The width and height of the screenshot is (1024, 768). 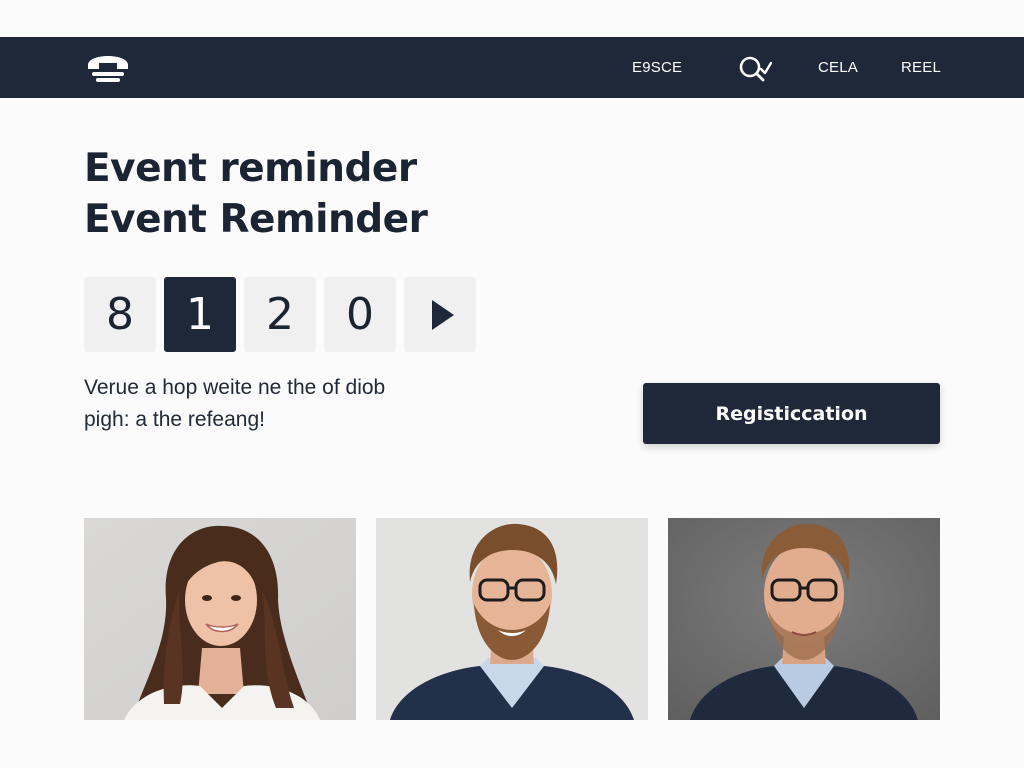 What do you see at coordinates (200, 314) in the screenshot?
I see `countdown-digit-active: 1` at bounding box center [200, 314].